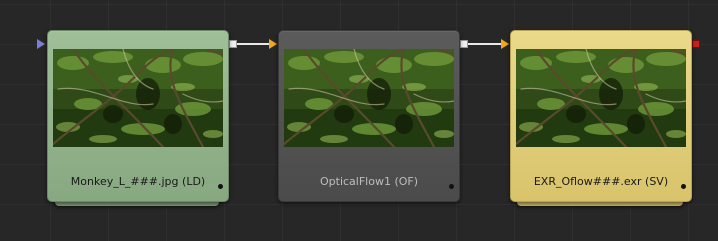  What do you see at coordinates (696, 44) in the screenshot?
I see `saver-output-port` at bounding box center [696, 44].